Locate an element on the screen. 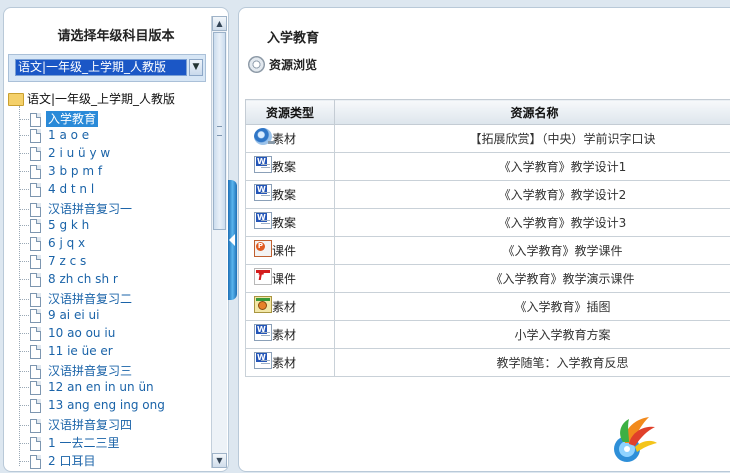 The height and width of the screenshot is (473, 730). tree-item: 10 ao ou iu is located at coordinates (68, 334).